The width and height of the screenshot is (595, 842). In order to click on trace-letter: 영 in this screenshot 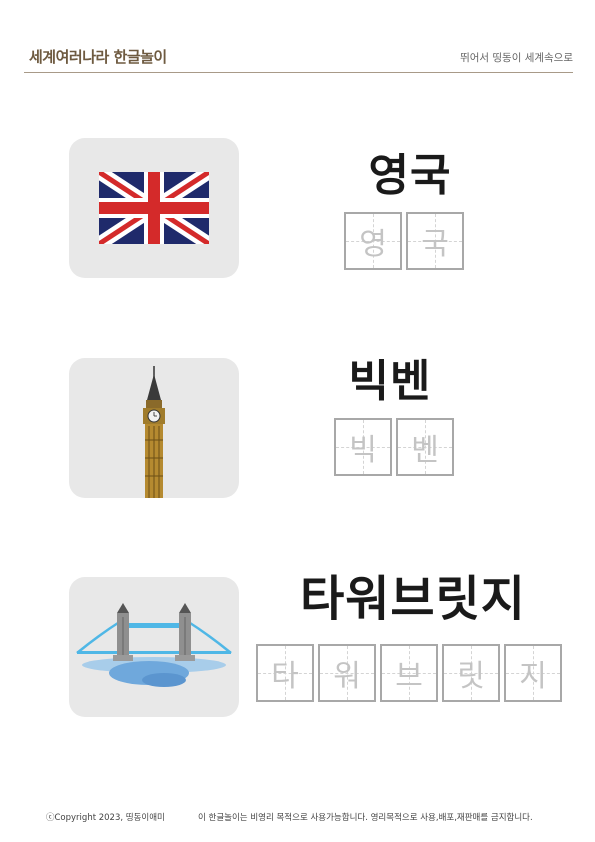, I will do `click(373, 244)`.